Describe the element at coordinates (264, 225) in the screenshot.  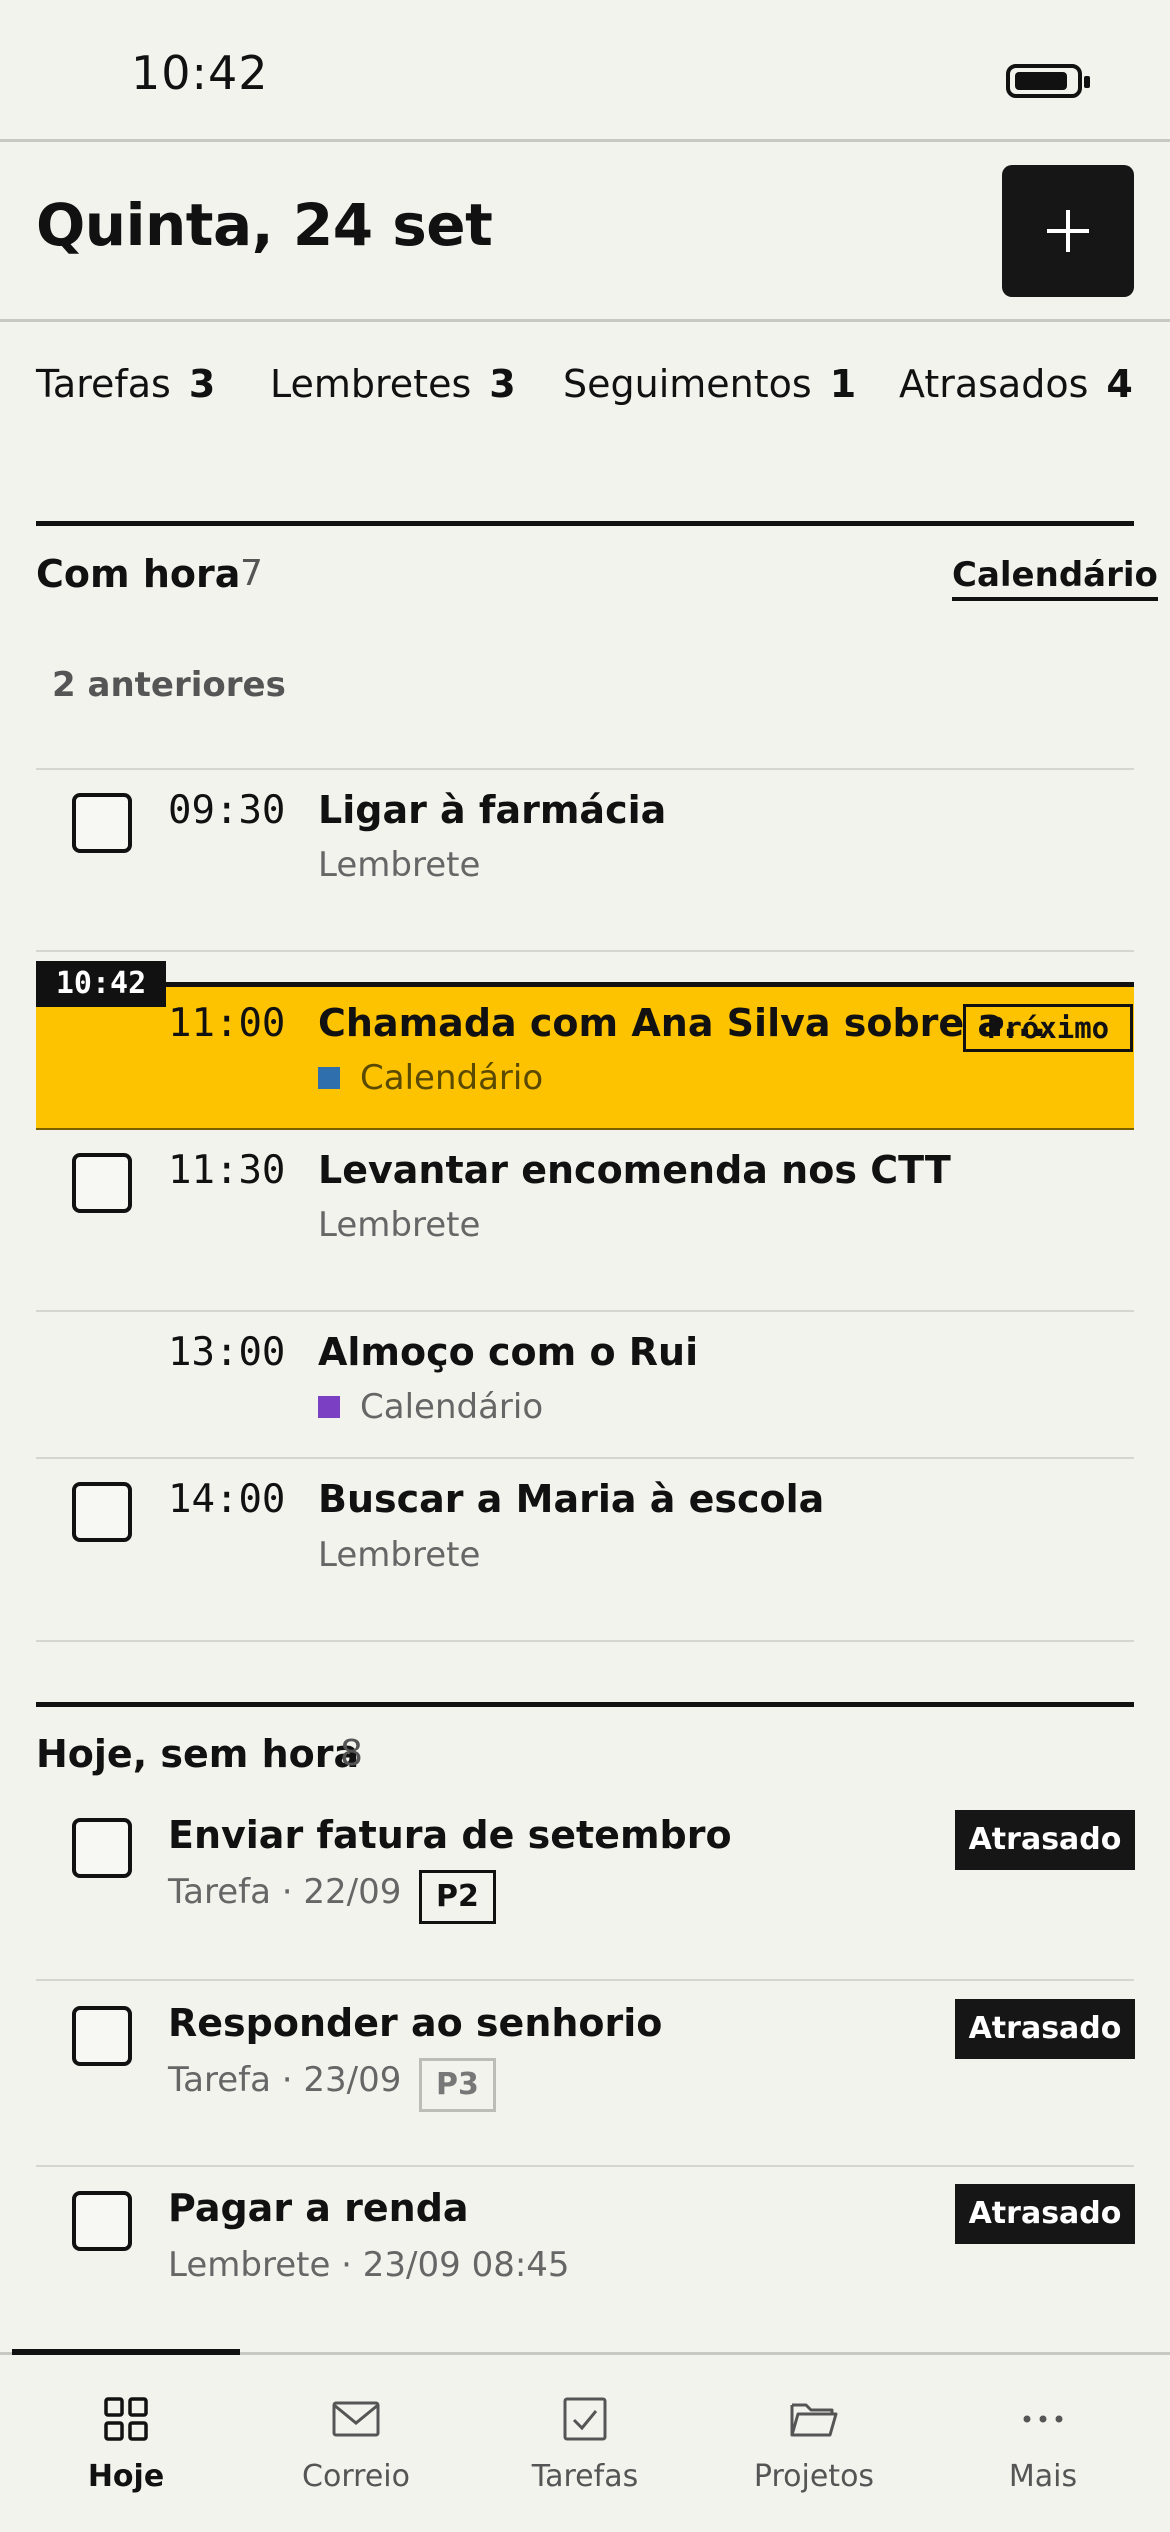
I see `page-title: Quinta, 24 set` at that location.